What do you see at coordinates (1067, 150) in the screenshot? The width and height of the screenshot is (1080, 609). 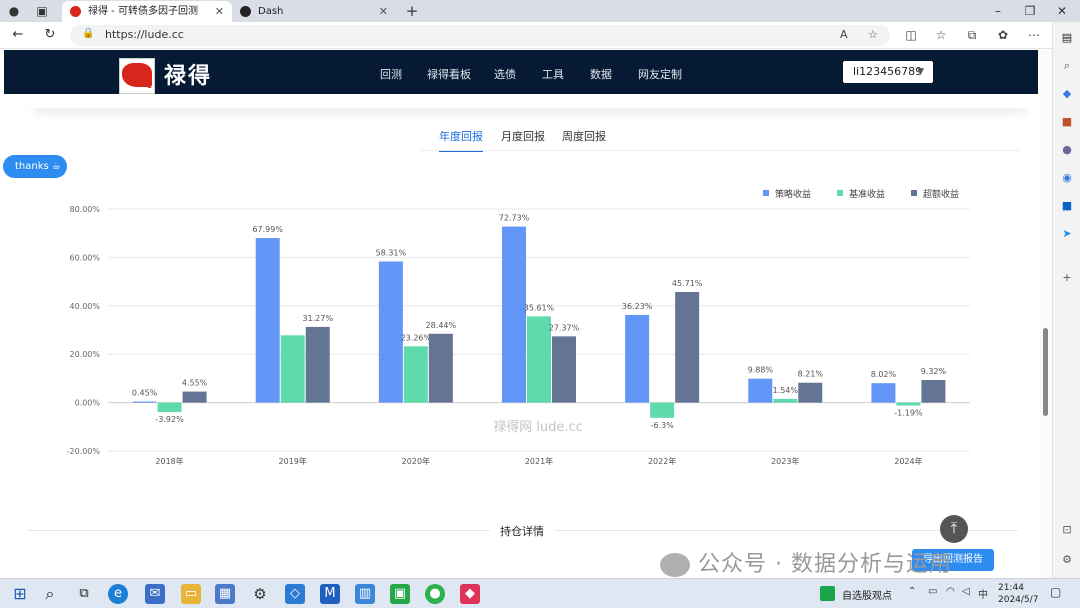 I see `sidebar-people-icon: ●` at bounding box center [1067, 150].